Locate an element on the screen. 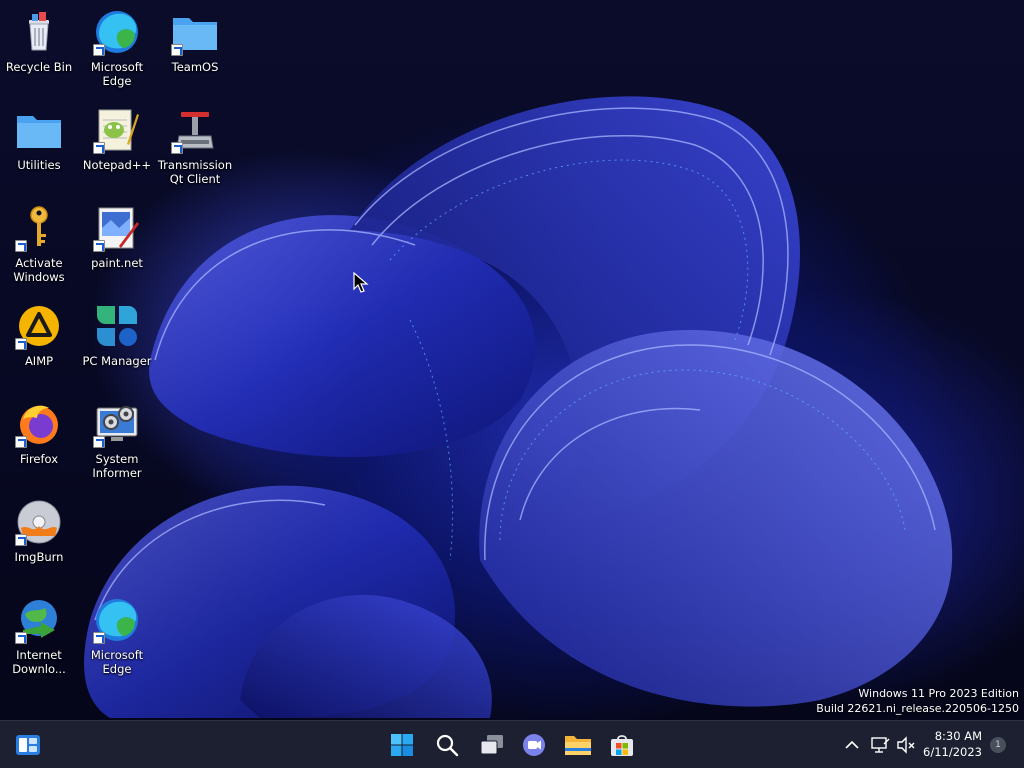 This screenshot has width=1024, height=768. start-icon is located at coordinates (402, 745).